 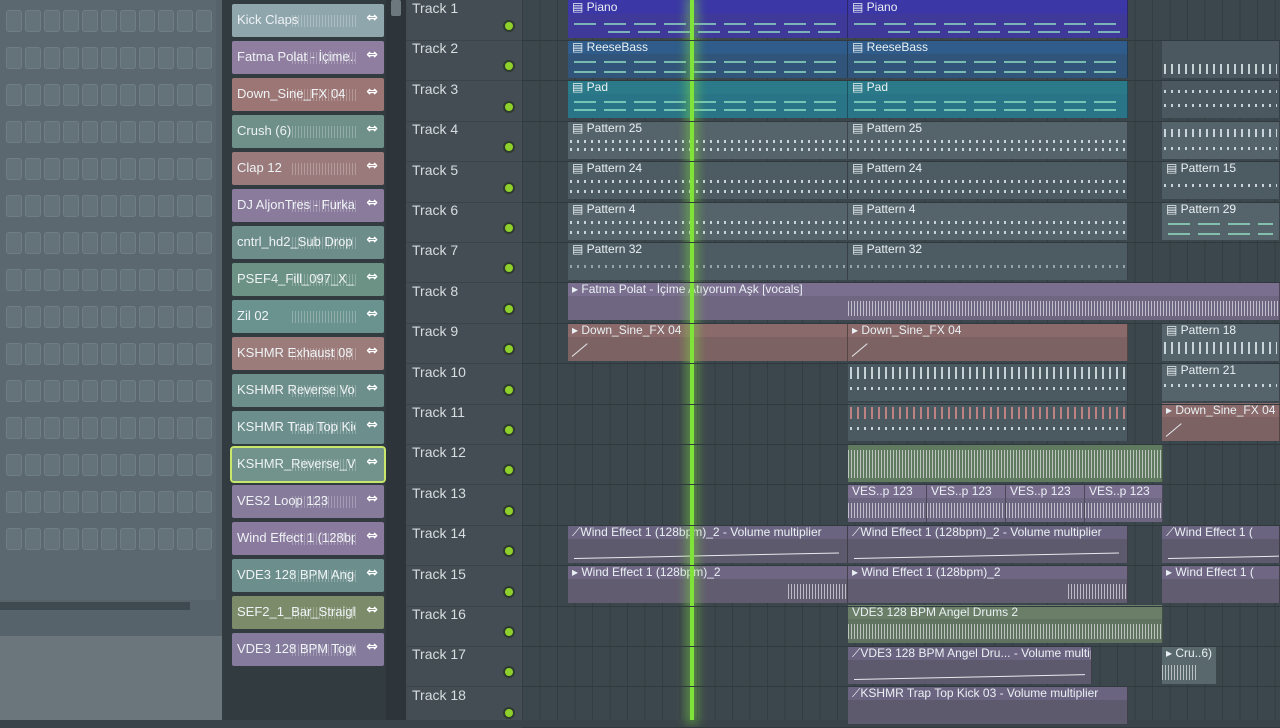 I want to click on clip-downsine-3: ▸ Down_Sine_FX 04, so click(x=1221, y=422).